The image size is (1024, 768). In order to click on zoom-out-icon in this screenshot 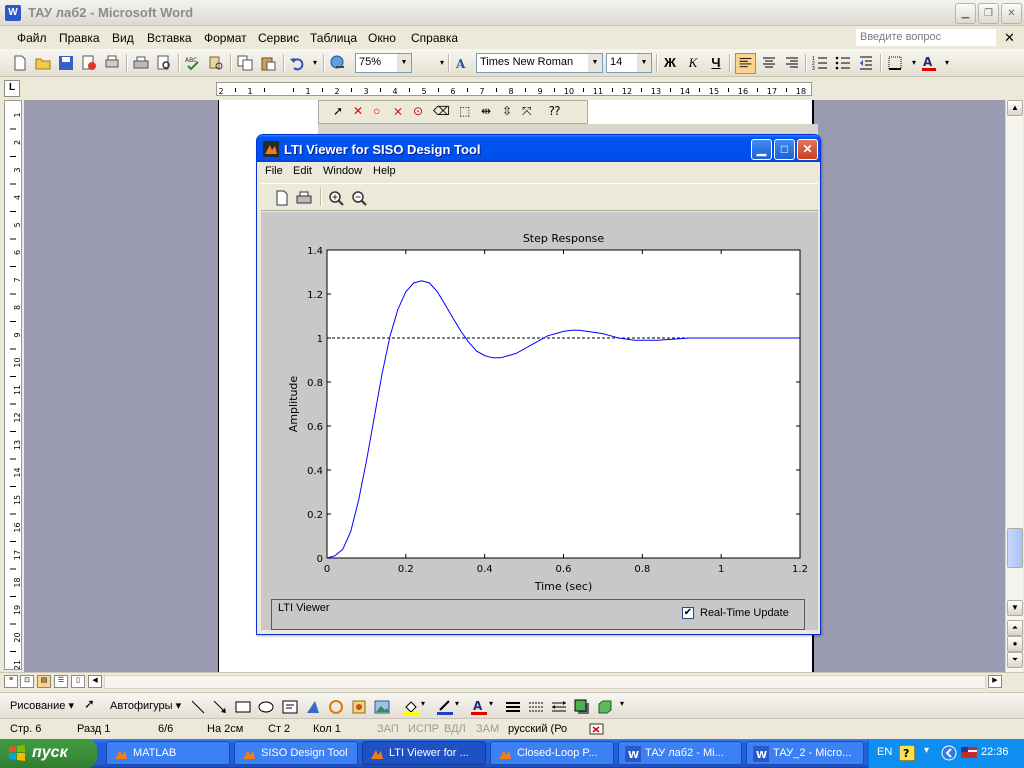, I will do `click(359, 198)`.